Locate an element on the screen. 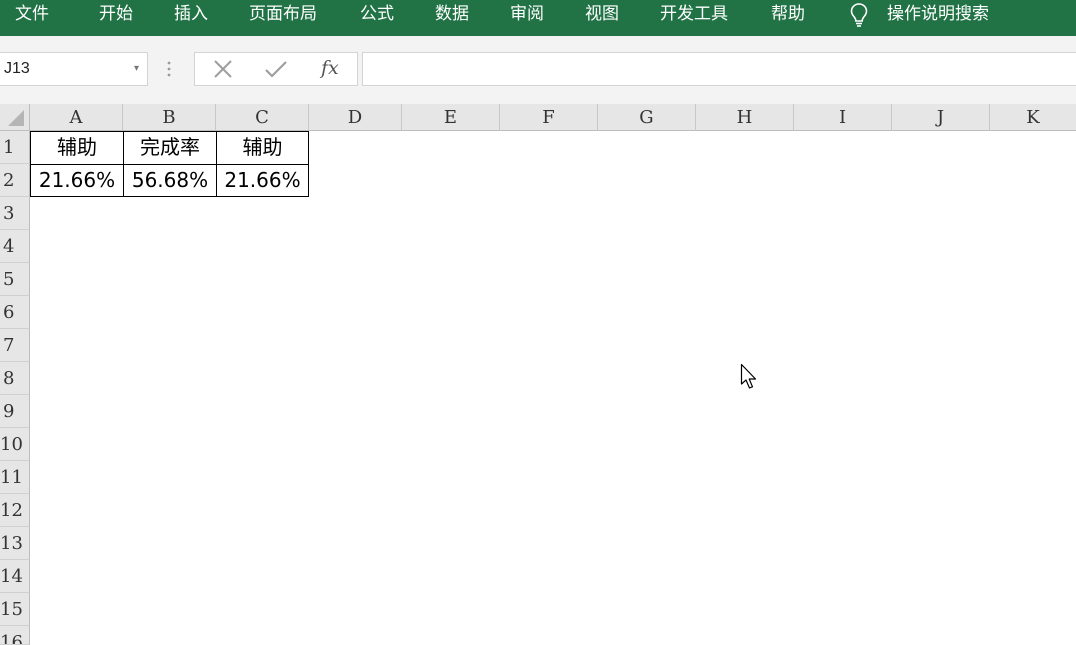 Image resolution: width=1076 pixels, height=645 pixels. column-header-h: H is located at coordinates (745, 117).